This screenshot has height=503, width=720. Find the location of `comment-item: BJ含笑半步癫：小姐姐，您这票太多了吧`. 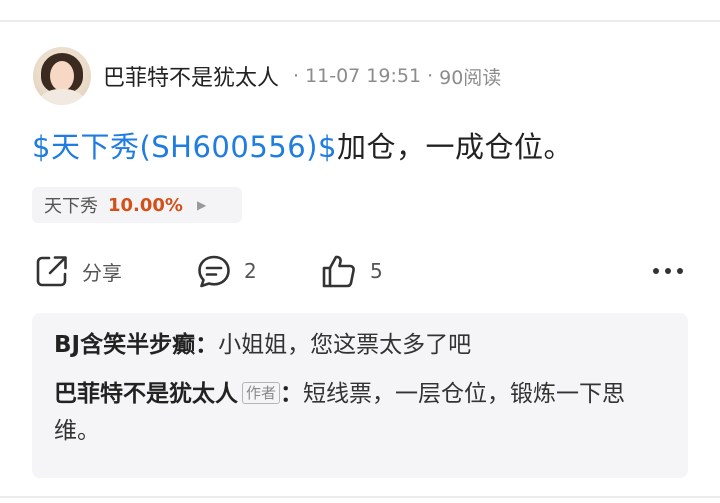

comment-item: BJ含笑半步癫：小姐姐，您这票太多了吧 is located at coordinates (360, 345).